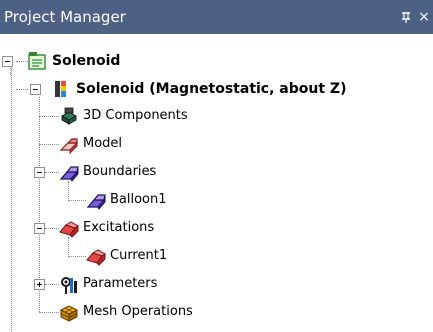 This screenshot has width=433, height=332. What do you see at coordinates (138, 256) in the screenshot?
I see `tree-node-current1: Current1` at bounding box center [138, 256].